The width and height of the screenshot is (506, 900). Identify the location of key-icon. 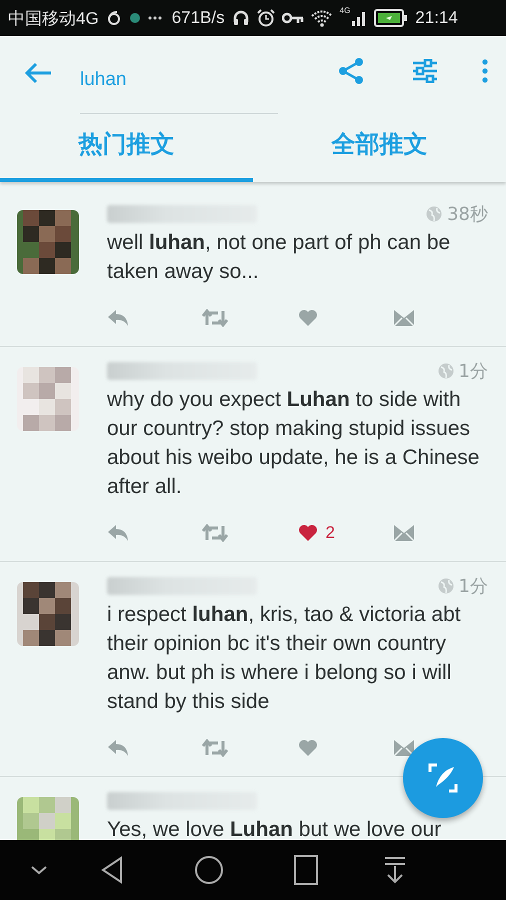
(293, 18).